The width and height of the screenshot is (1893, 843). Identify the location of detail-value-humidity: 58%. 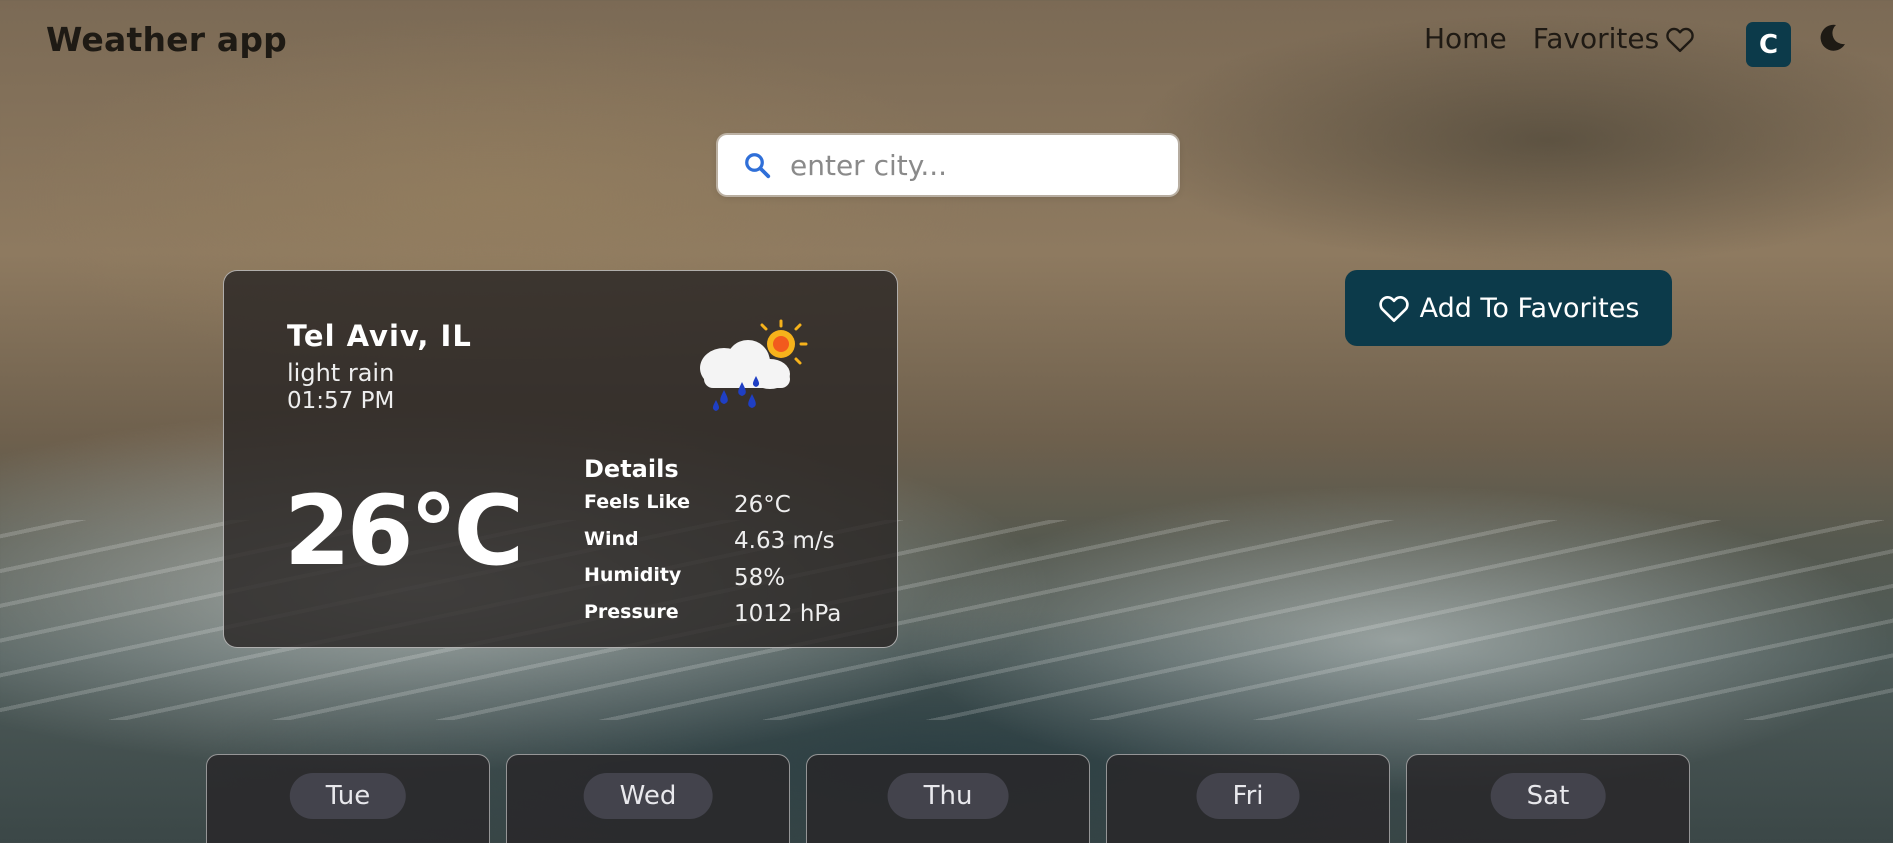
(760, 578).